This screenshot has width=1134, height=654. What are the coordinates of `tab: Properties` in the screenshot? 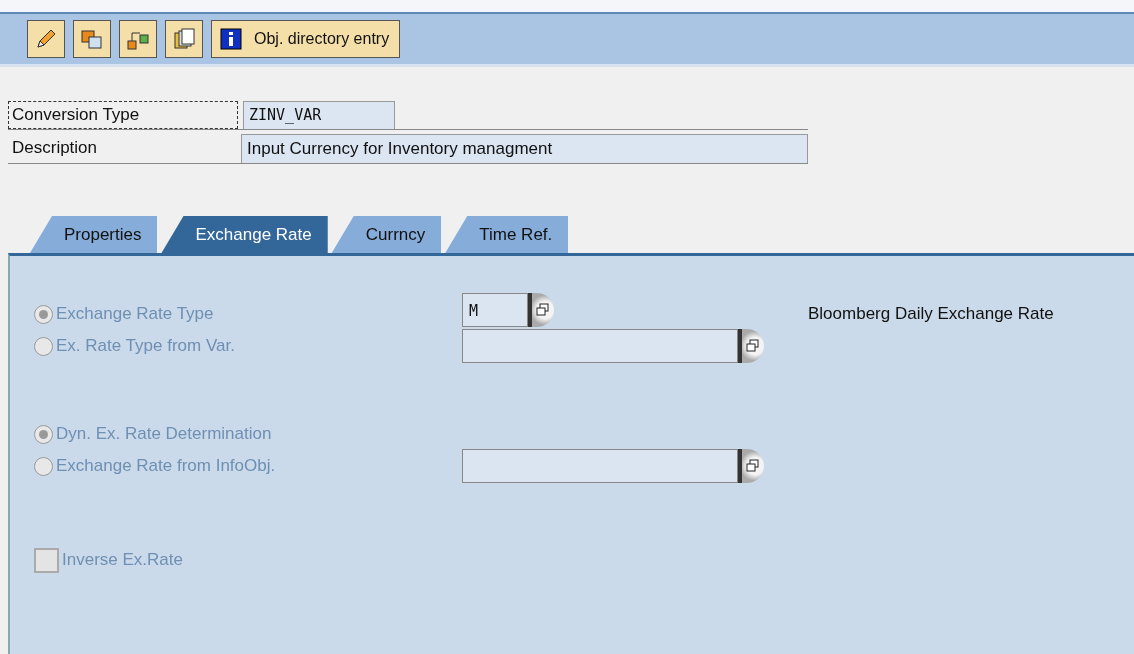 It's located at (94, 234).